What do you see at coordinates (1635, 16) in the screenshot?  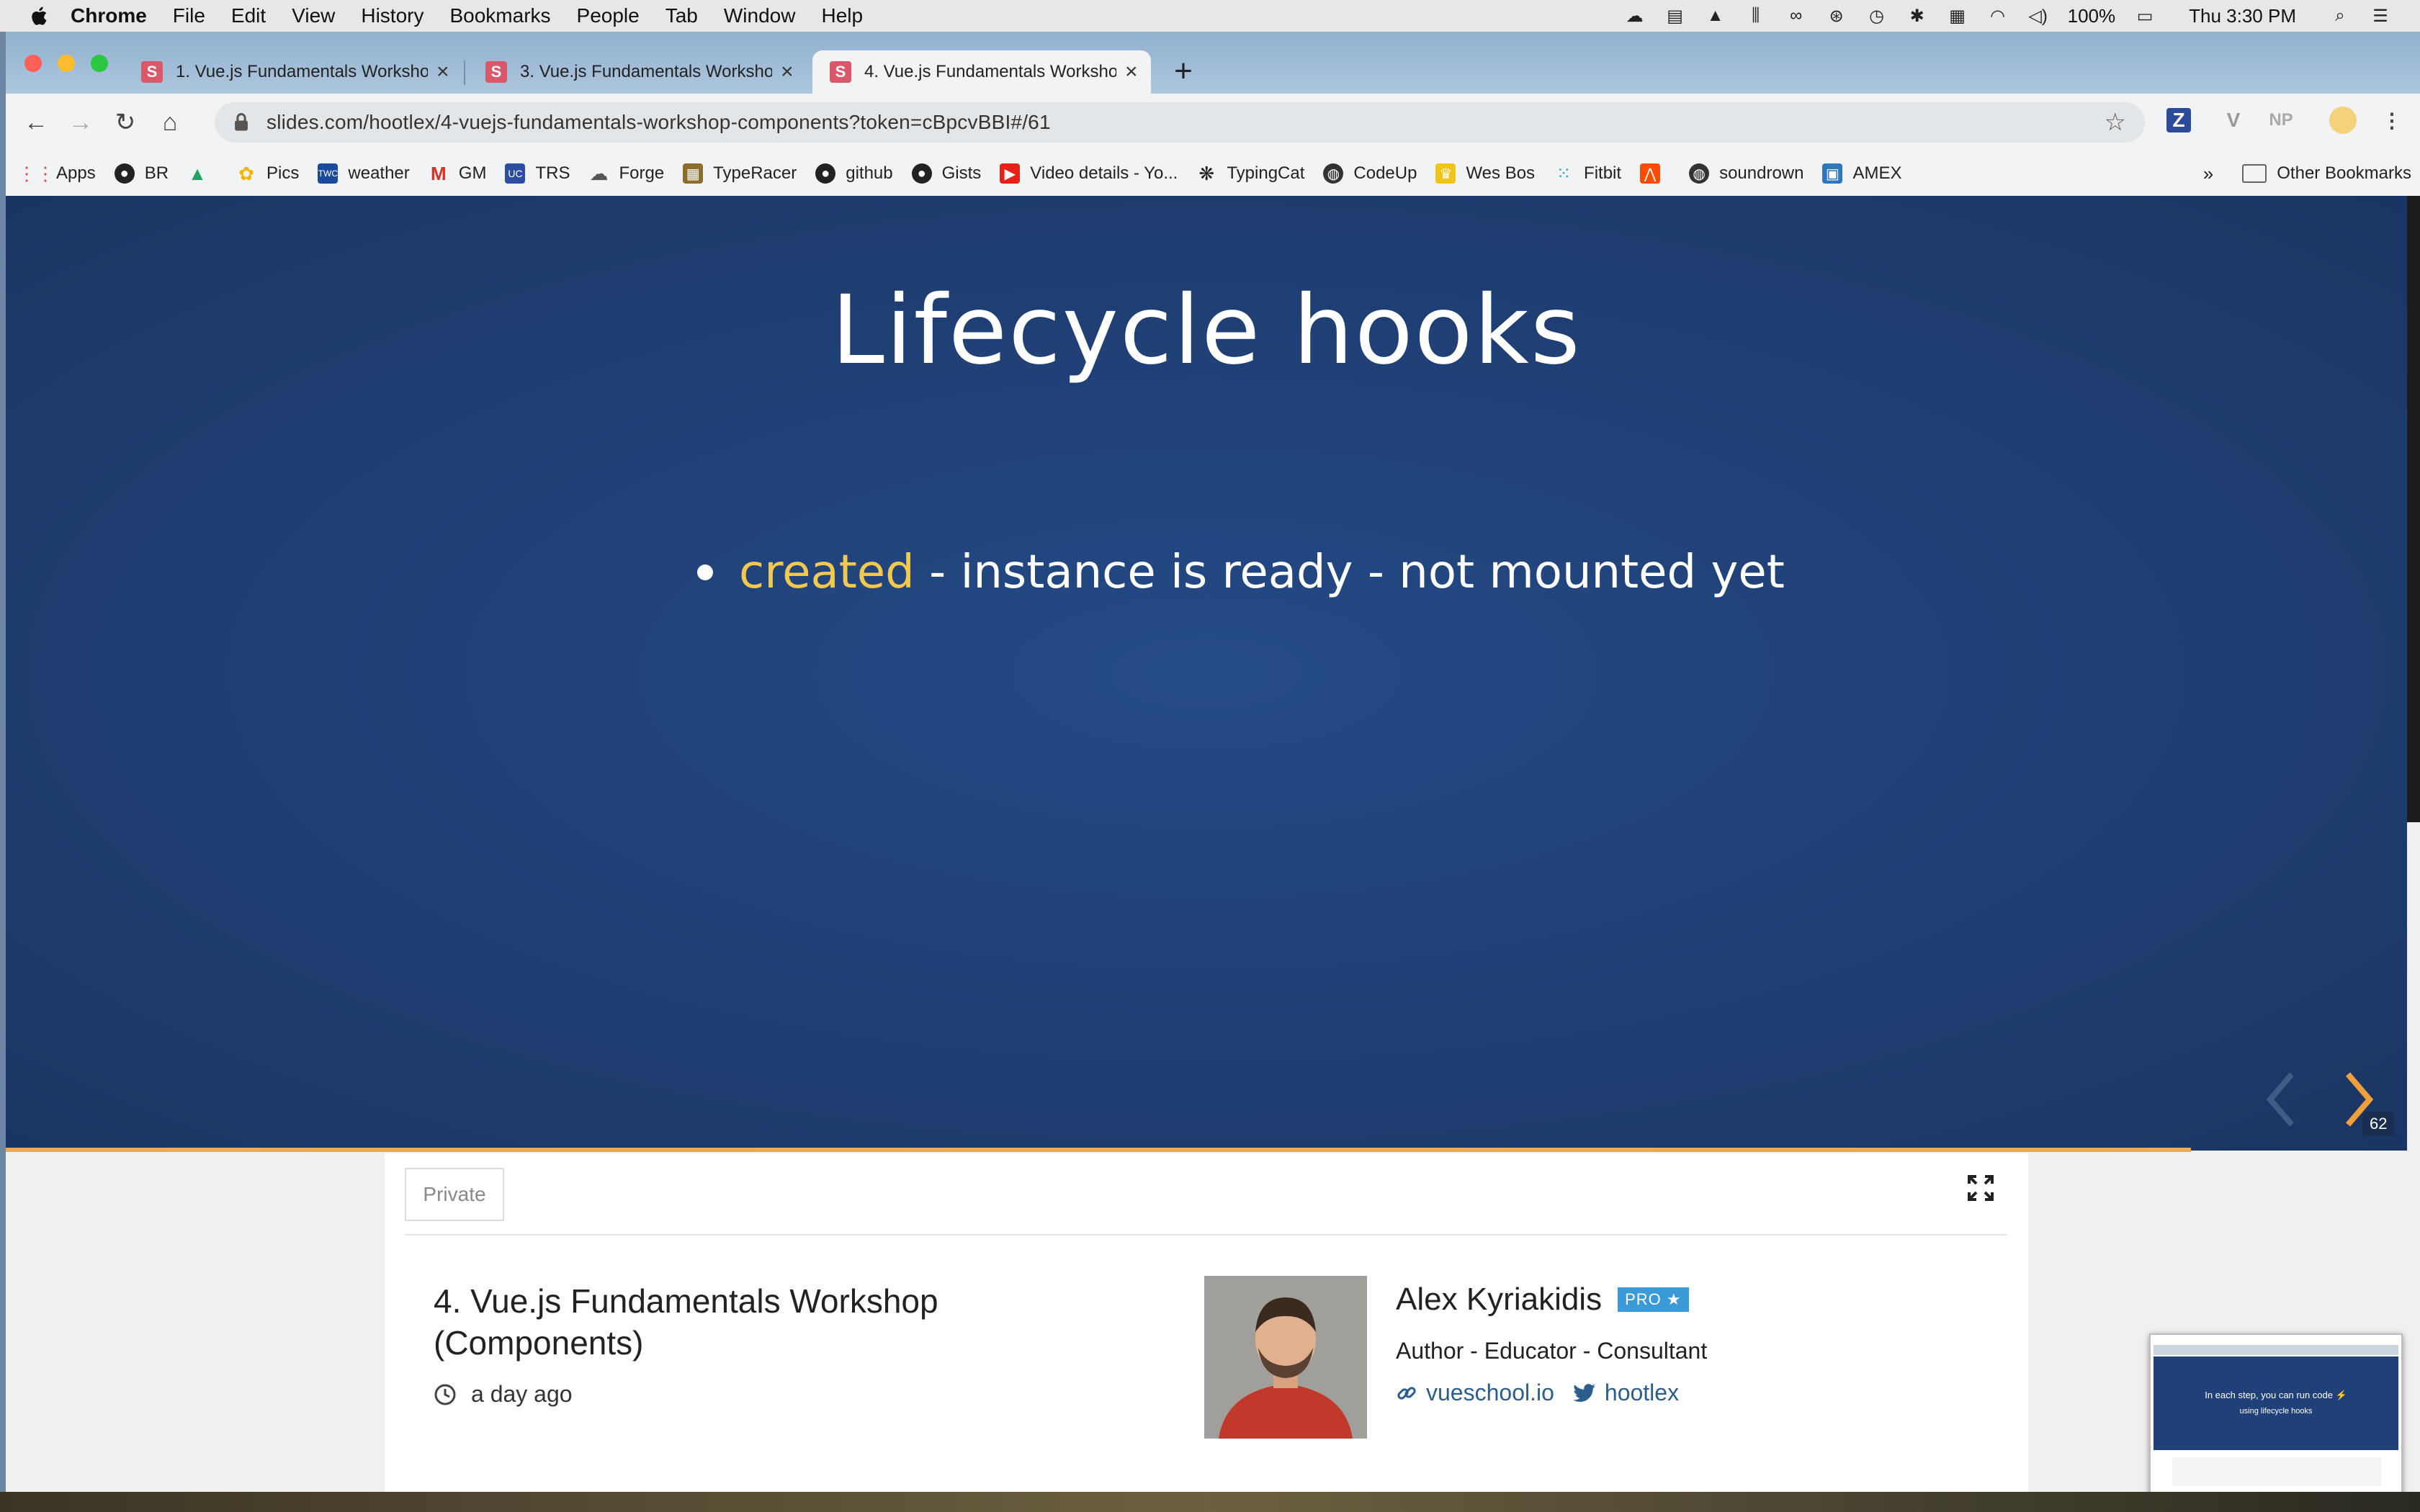 I see `creative-cloud-icon: ☁` at bounding box center [1635, 16].